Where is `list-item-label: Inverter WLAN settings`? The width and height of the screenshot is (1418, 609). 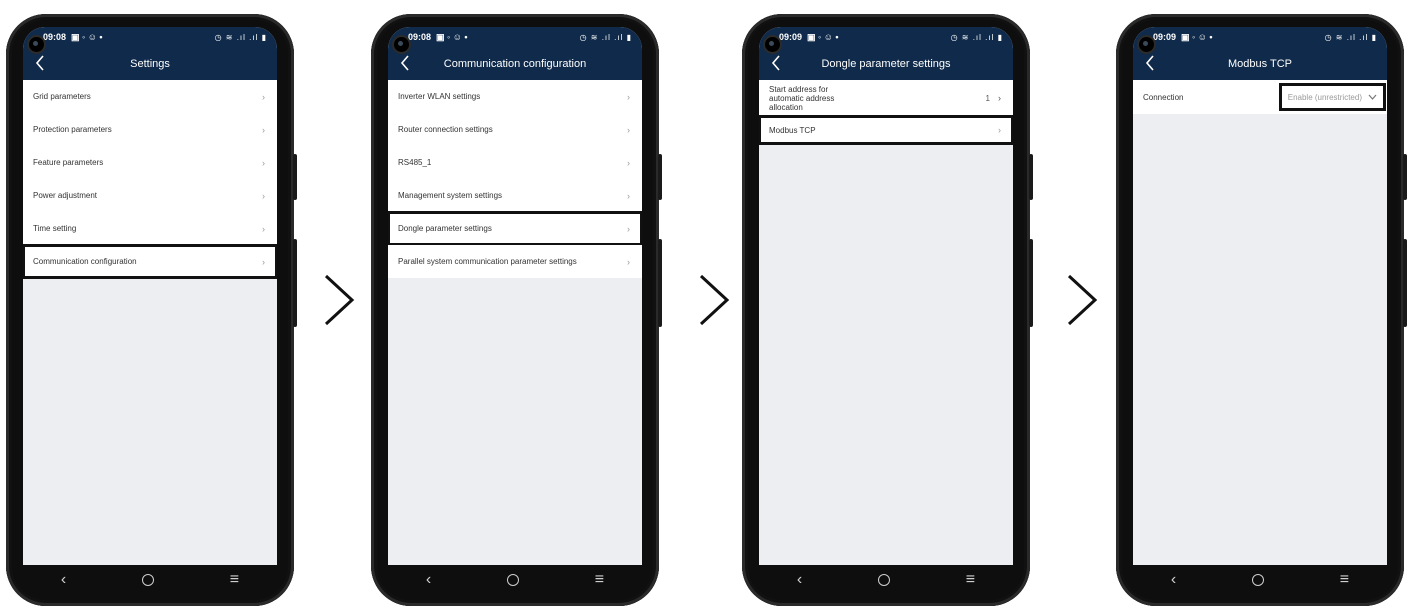 list-item-label: Inverter WLAN settings is located at coordinates (439, 96).